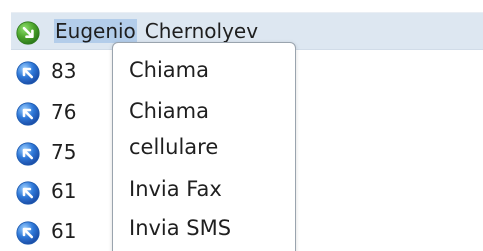 This screenshot has width=483, height=251. Describe the element at coordinates (95, 31) in the screenshot. I see `contact-first-name: Eugenio` at that location.